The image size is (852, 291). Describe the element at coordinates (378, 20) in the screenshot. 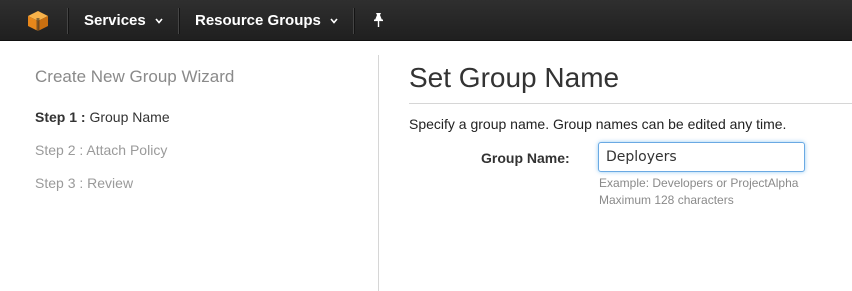

I see `pin-icon` at that location.